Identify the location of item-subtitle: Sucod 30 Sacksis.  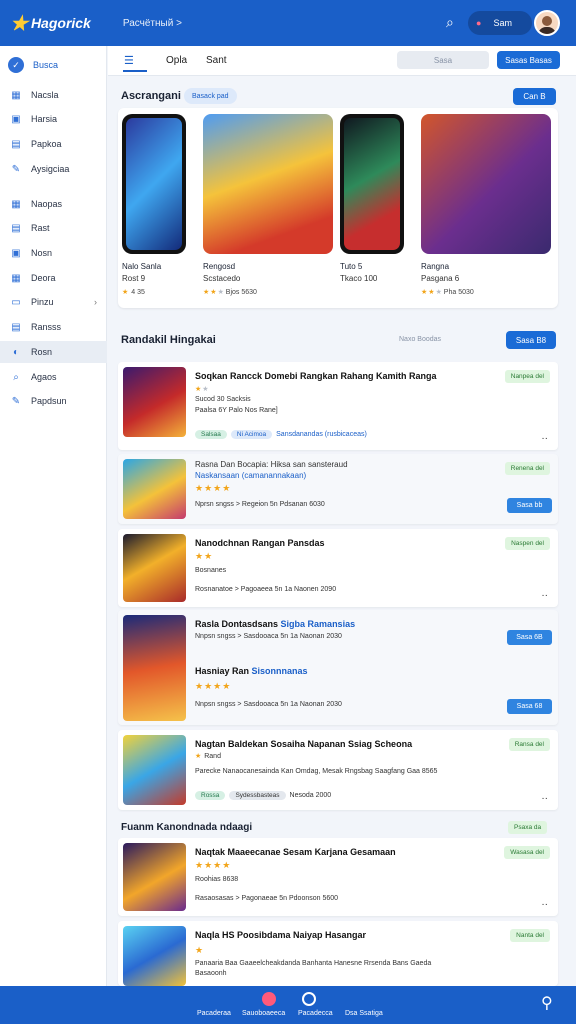
(223, 399).